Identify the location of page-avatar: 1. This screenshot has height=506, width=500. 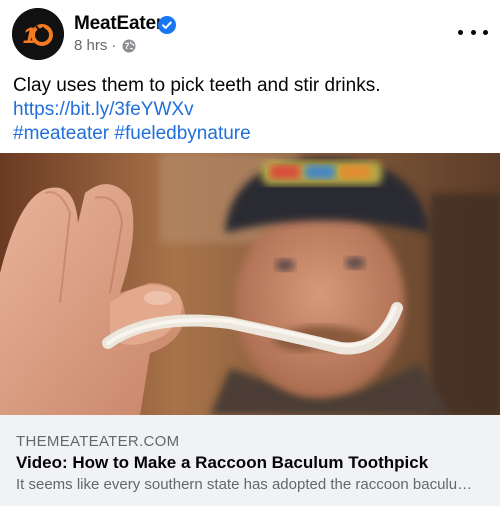
(38, 34).